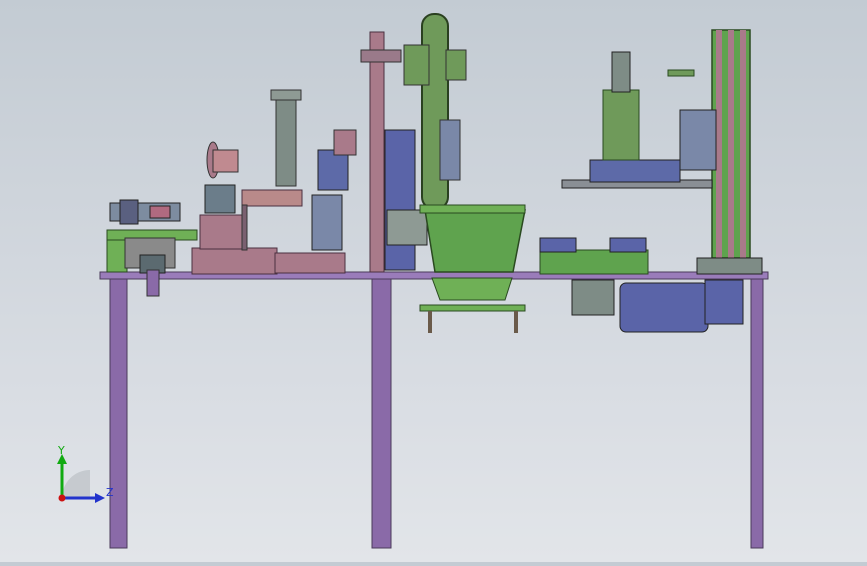 The image size is (867, 566). I want to click on pink-base, so click(234, 261).